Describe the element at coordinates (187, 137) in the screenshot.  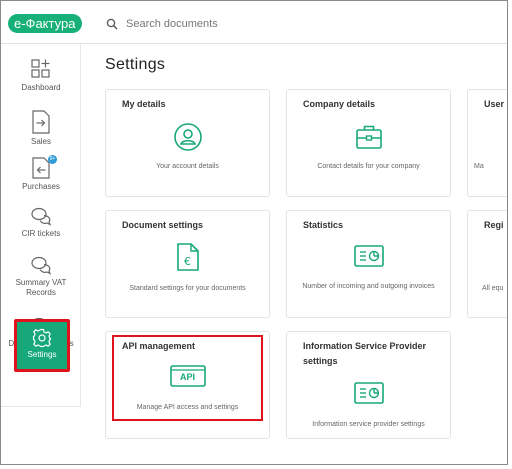
I see `user-icon` at that location.